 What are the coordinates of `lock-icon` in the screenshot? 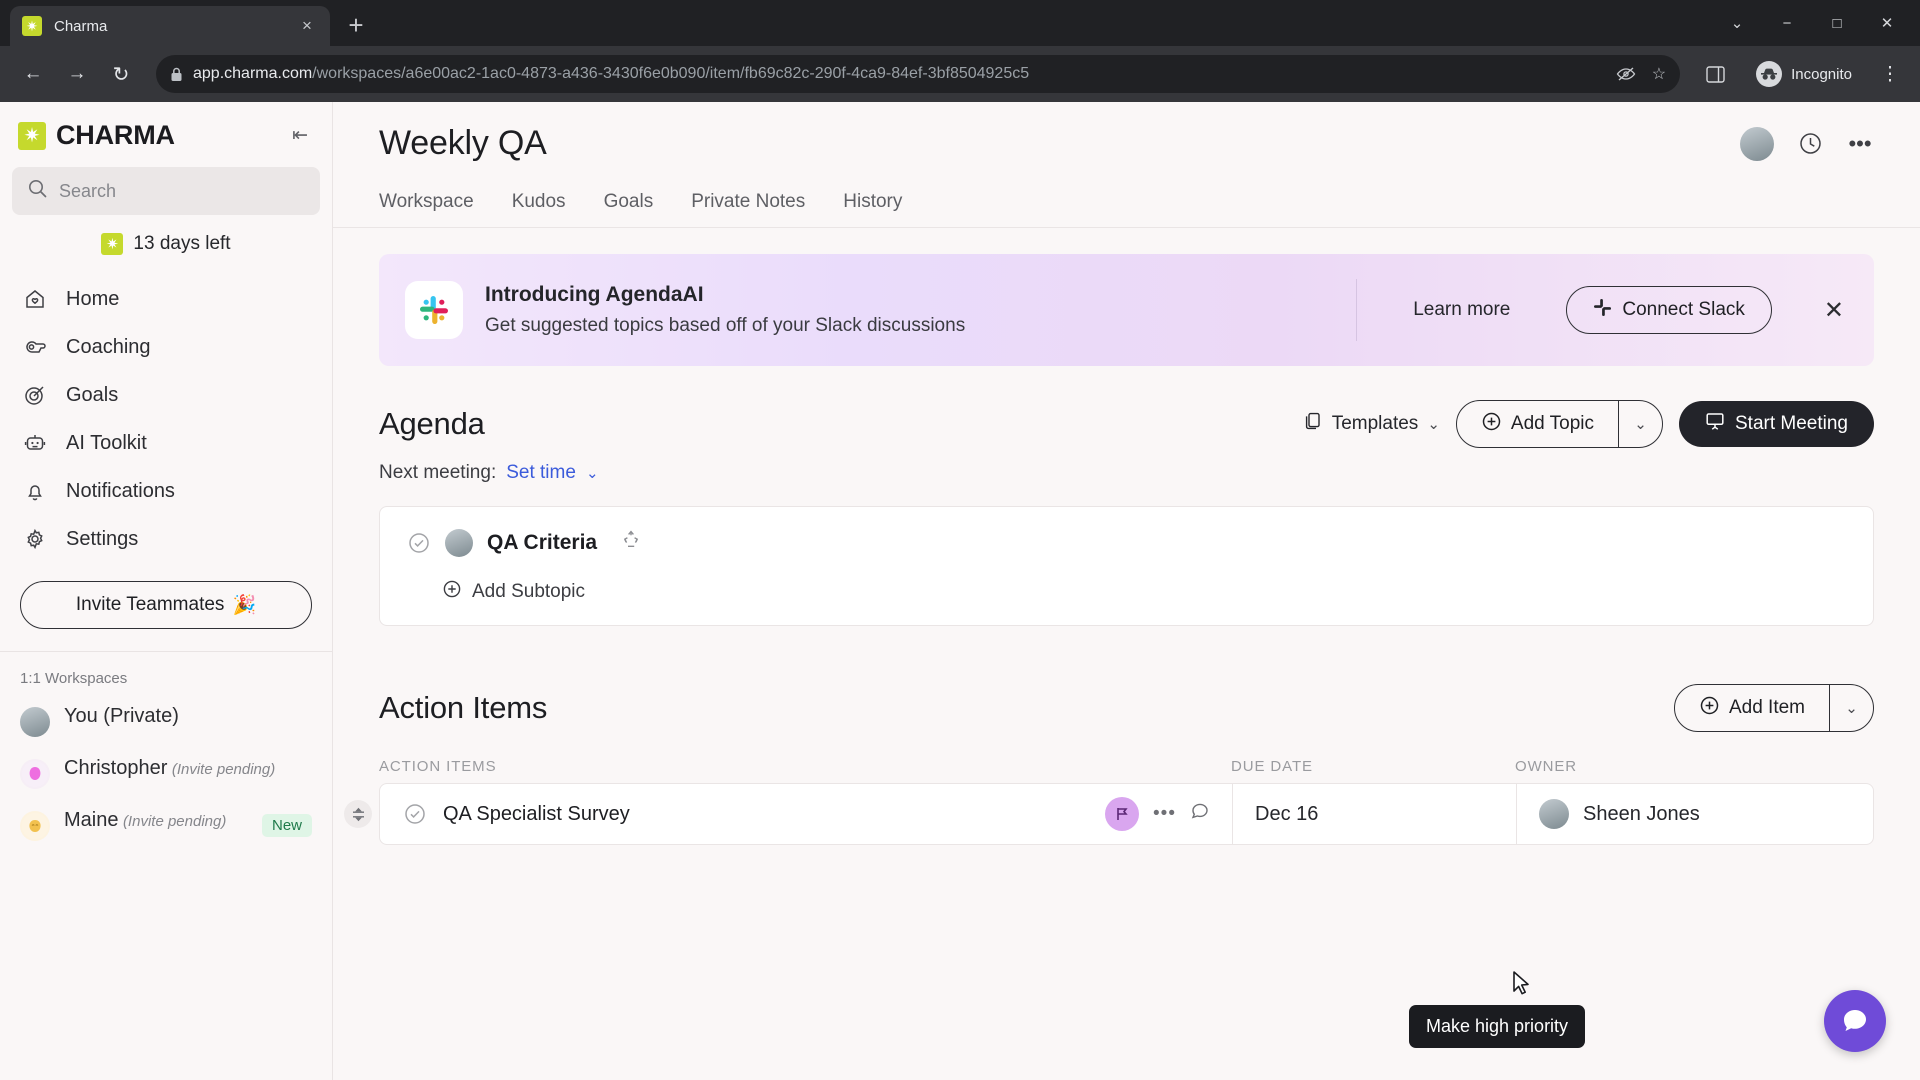 It's located at (176, 74).